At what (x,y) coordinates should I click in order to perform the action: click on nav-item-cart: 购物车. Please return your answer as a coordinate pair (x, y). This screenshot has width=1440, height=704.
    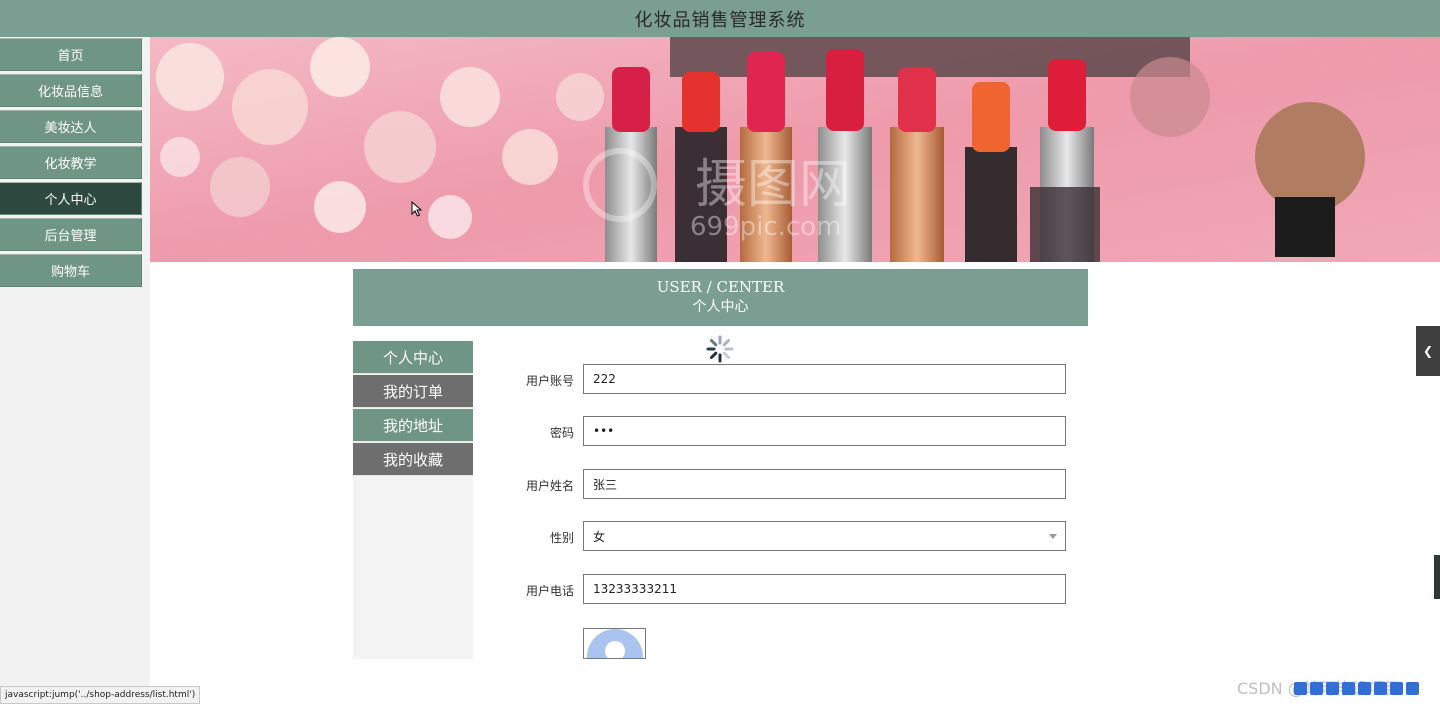
    Looking at the image, I should click on (71, 270).